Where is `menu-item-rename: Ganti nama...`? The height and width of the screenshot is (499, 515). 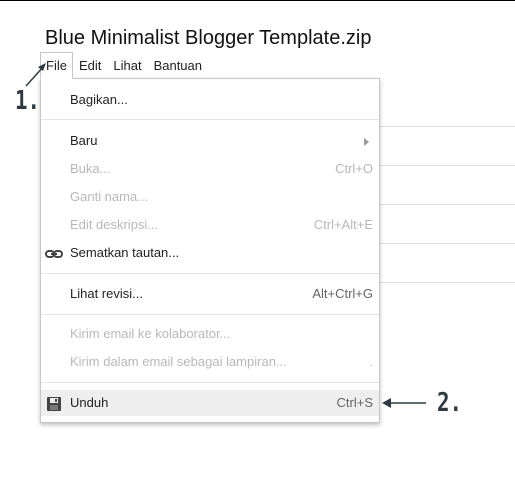 menu-item-rename: Ganti nama... is located at coordinates (210, 197).